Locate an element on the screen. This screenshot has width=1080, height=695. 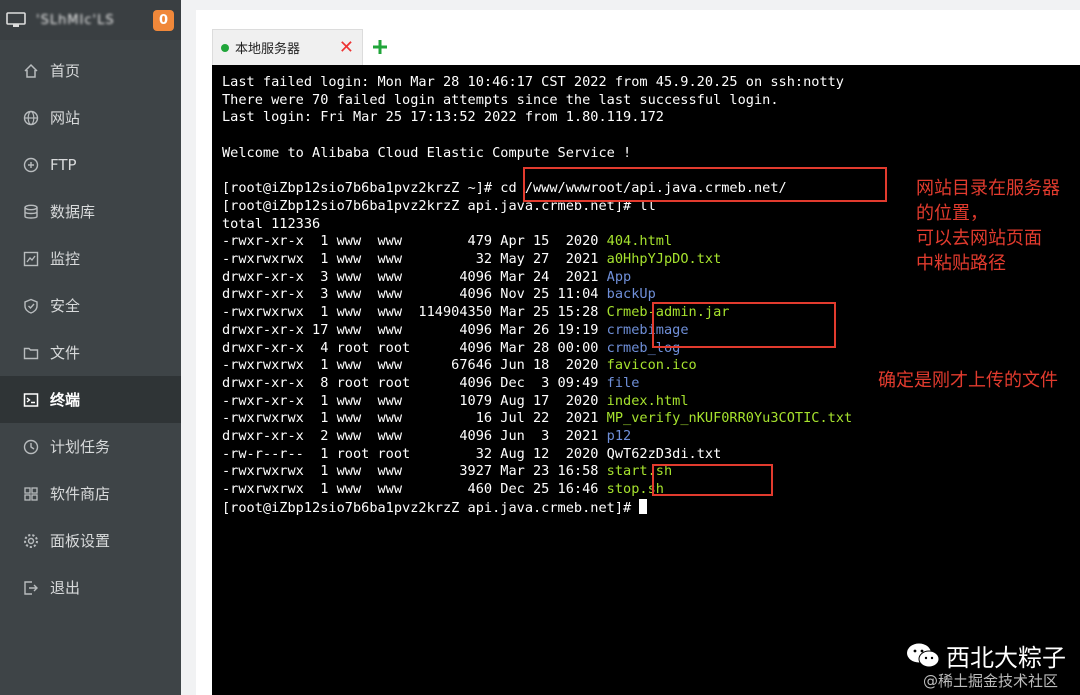
sidebar-menu: 首页 网站 FTP 数据库监控安全文件 终端计划任务软件商店面板设置退出 is located at coordinates (90, 329).